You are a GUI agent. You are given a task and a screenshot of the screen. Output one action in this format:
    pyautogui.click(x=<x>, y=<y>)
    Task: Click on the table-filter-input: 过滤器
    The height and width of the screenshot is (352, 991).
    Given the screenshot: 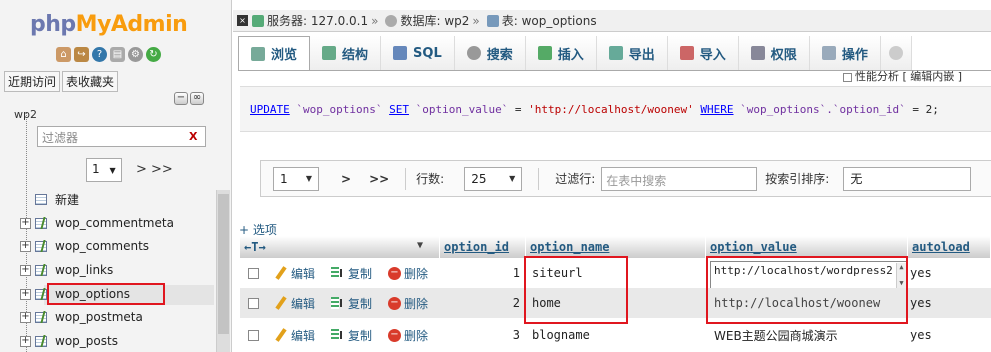 What is the action you would take?
    pyautogui.click(x=121, y=136)
    